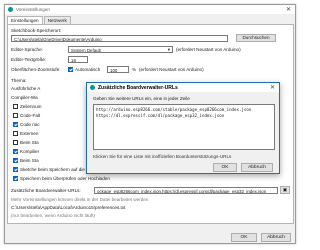 The width and height of the screenshot is (320, 250). Describe the element at coordinates (19, 80) in the screenshot. I see `theme-label: Thema:` at that location.